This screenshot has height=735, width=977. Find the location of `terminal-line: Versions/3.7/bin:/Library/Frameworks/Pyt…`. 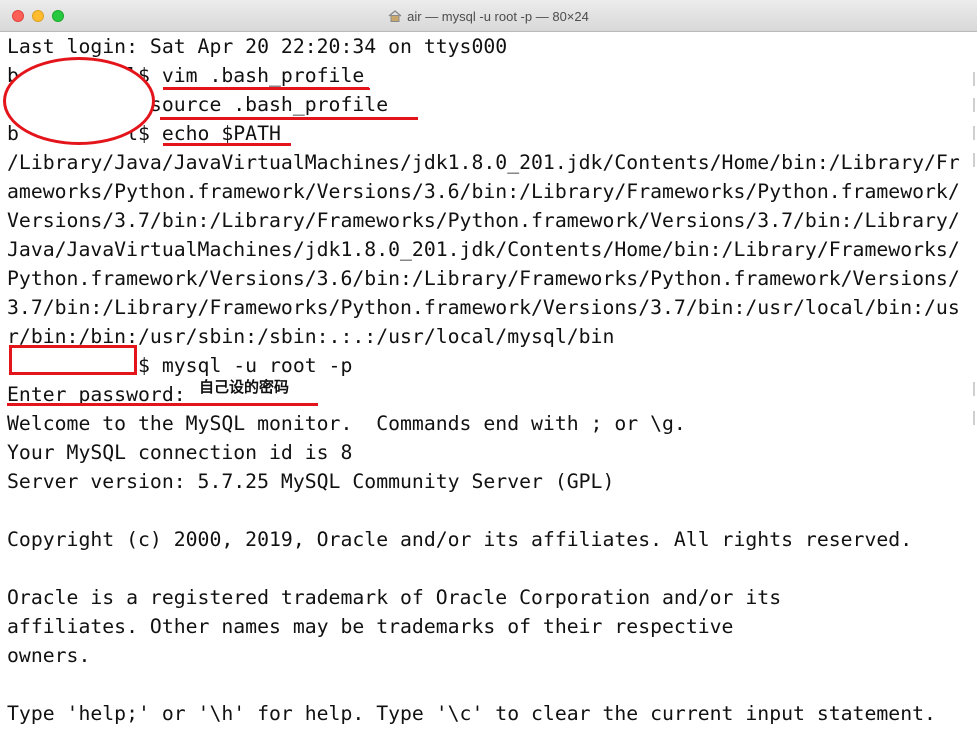

terminal-line: Versions/3.7/bin:/Library/Frameworks/Pyt… is located at coordinates (483, 220).